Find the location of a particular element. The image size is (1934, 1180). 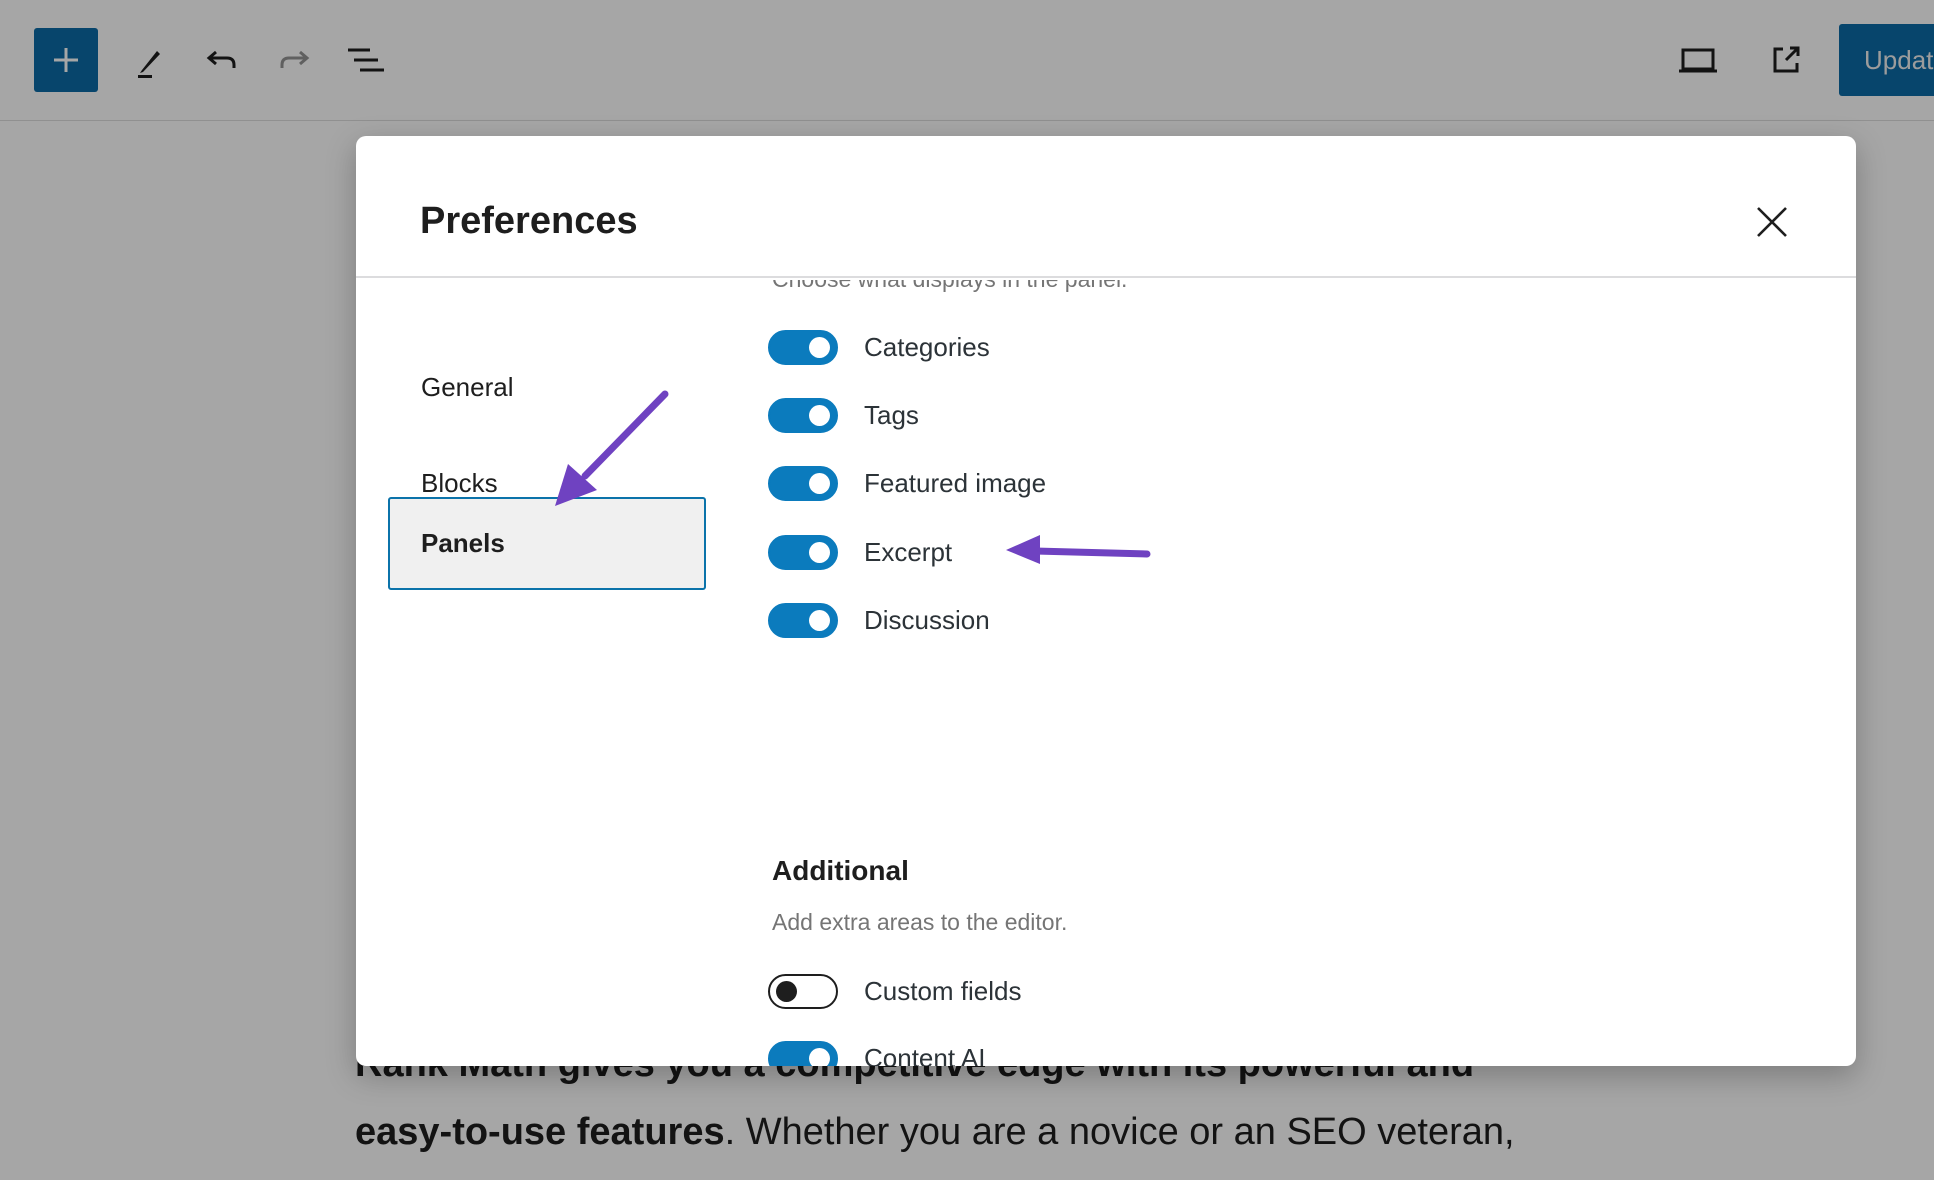

toggle-label: Content AI is located at coordinates (924, 1055).